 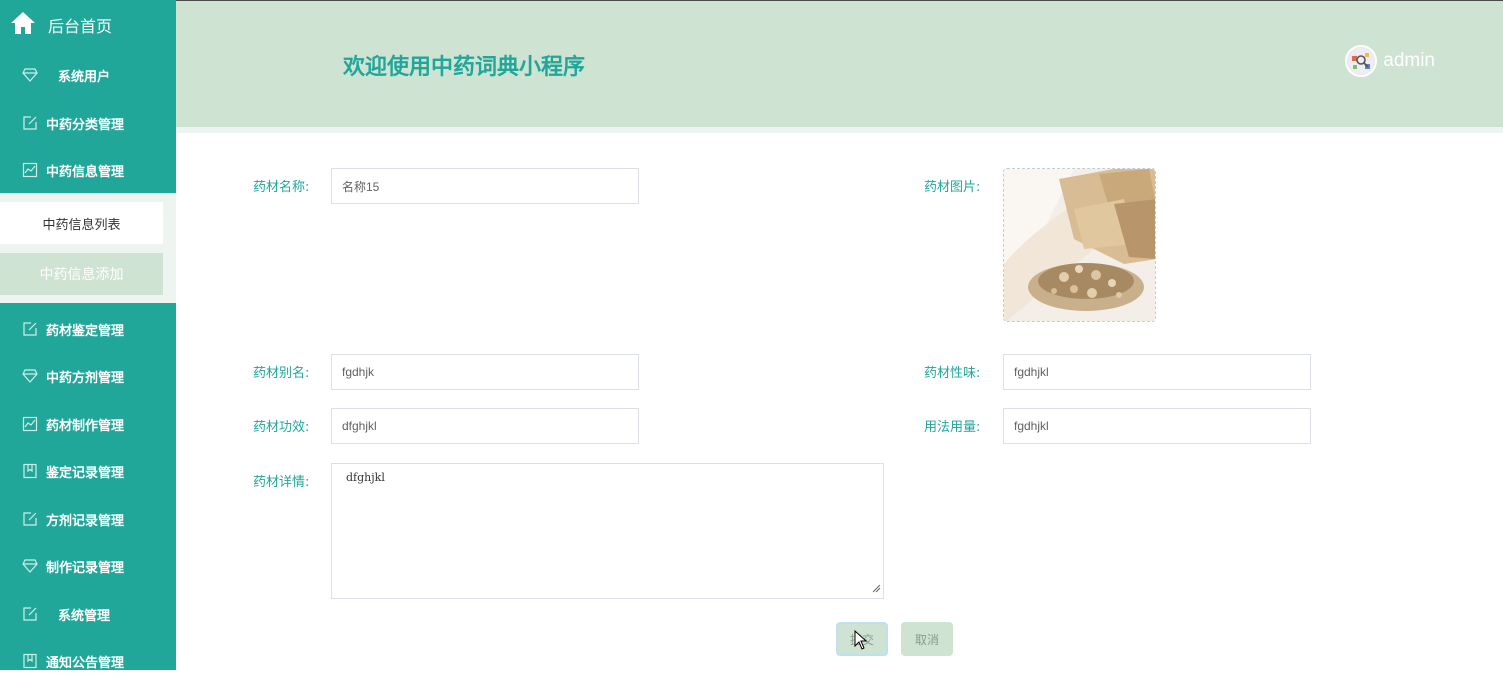 I want to click on sidebar-item-notice: 通知公告管理, so click(x=88, y=661).